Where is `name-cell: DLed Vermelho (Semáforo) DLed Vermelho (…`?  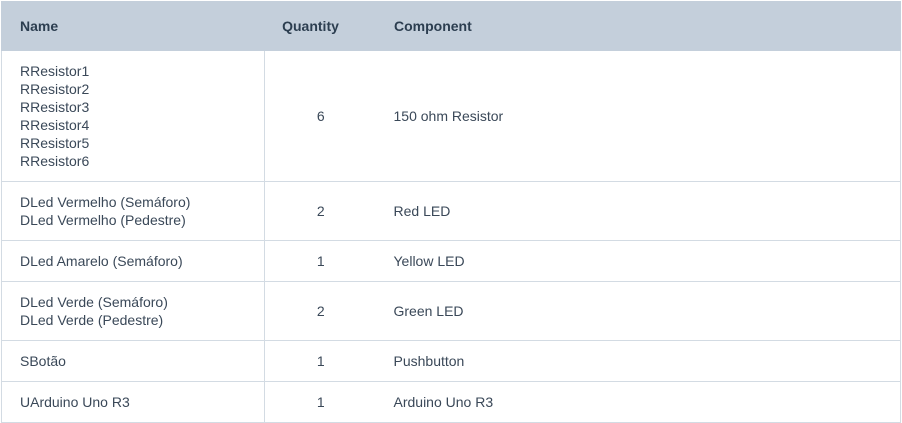 name-cell: DLed Vermelho (Semáforo) DLed Vermelho (… is located at coordinates (133, 211).